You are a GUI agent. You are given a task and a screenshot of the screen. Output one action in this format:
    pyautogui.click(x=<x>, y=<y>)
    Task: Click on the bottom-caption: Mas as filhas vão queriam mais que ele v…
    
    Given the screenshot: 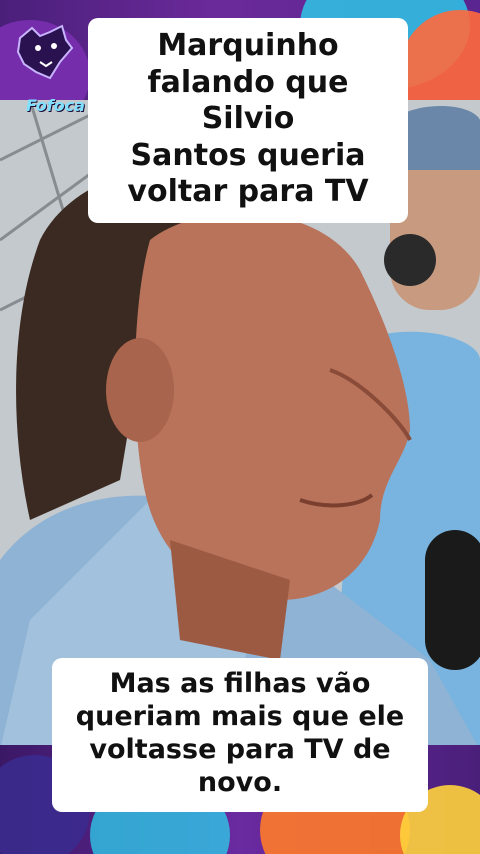 What is the action you would take?
    pyautogui.click(x=240, y=735)
    